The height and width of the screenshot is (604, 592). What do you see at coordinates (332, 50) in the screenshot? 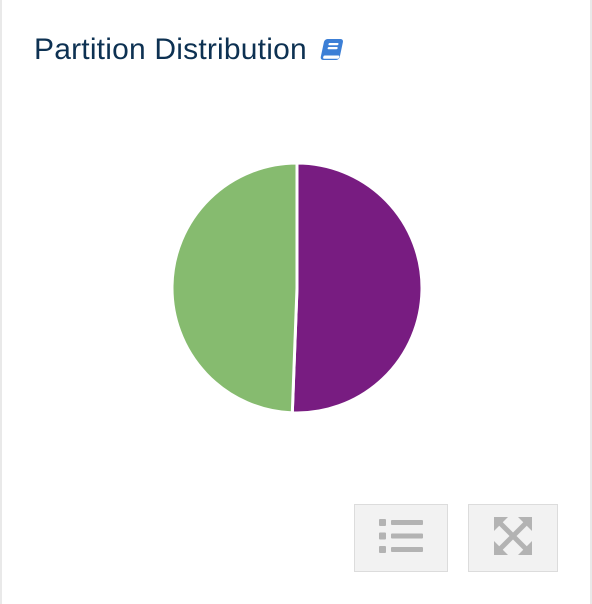
I see `book-icon` at bounding box center [332, 50].